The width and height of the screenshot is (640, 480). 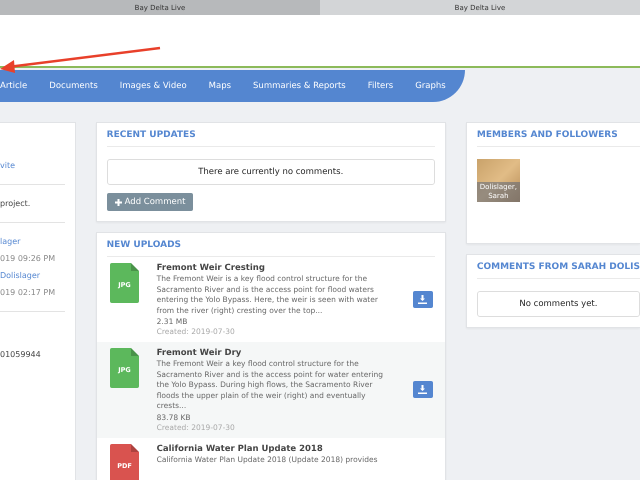 I want to click on nav-link: Images & Video, so click(x=153, y=86).